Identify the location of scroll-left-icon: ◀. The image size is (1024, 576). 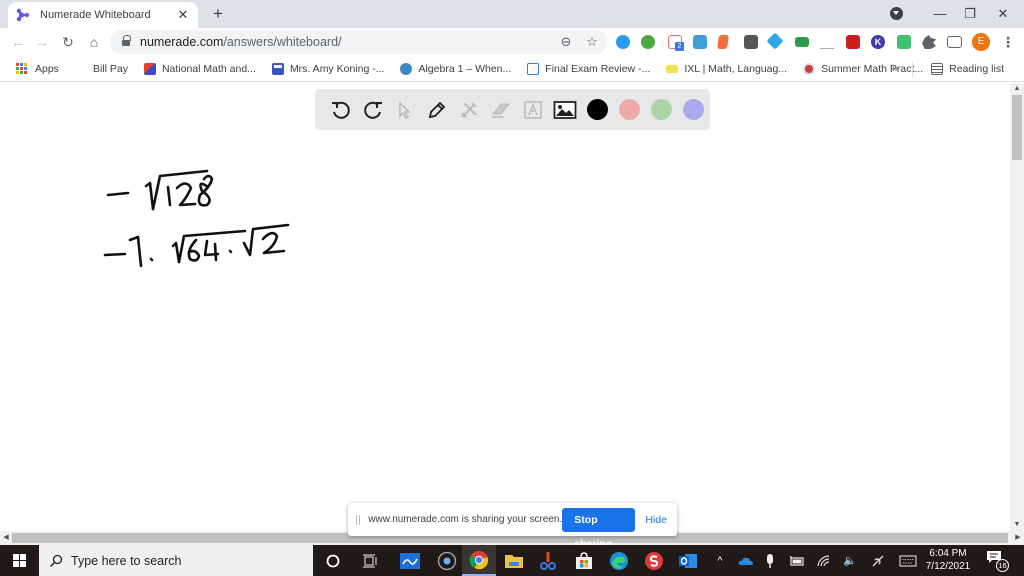
(6, 538).